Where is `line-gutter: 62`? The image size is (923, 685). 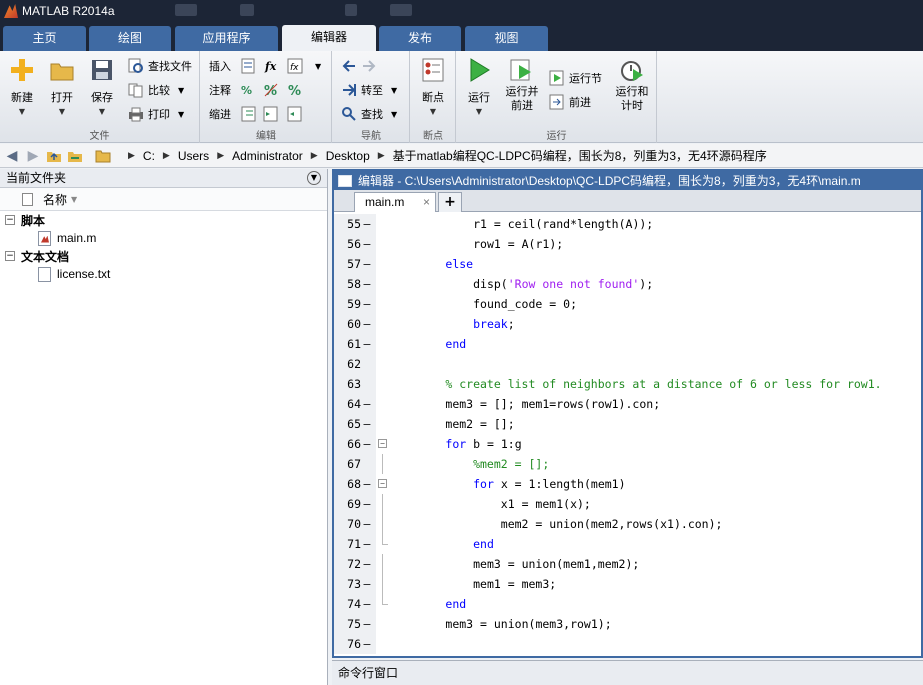
line-gutter: 62 is located at coordinates (355, 364).